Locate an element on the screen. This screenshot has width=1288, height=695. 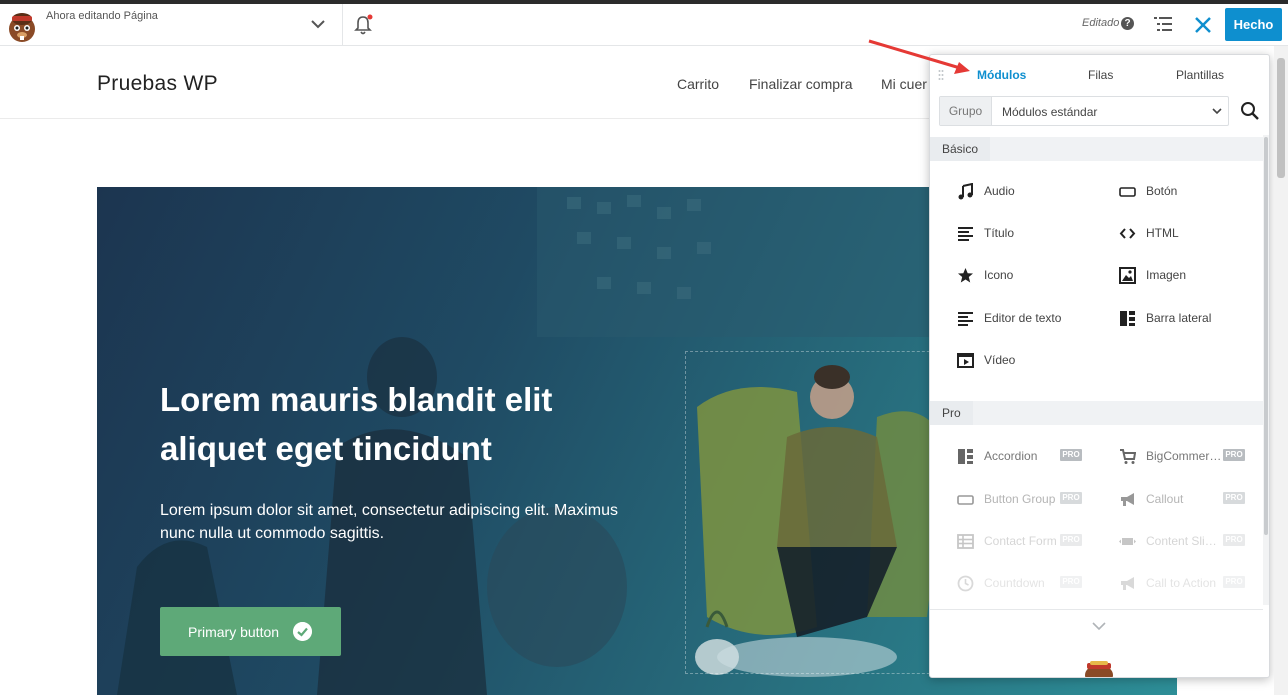
check-circle-icon is located at coordinates (302, 631).